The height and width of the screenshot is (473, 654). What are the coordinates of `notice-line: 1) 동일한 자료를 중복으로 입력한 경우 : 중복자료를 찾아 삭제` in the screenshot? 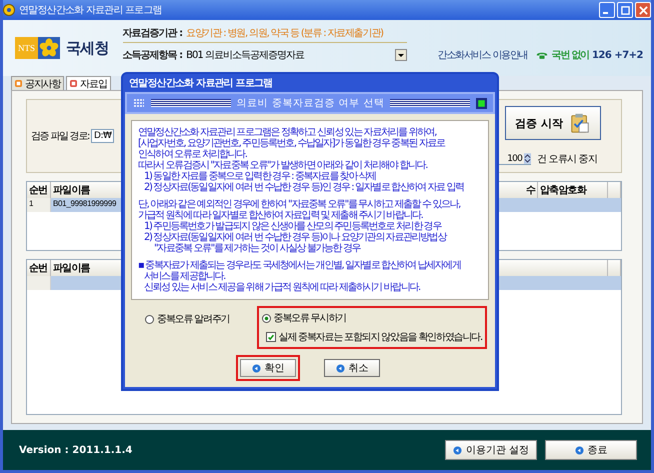 It's located at (260, 176).